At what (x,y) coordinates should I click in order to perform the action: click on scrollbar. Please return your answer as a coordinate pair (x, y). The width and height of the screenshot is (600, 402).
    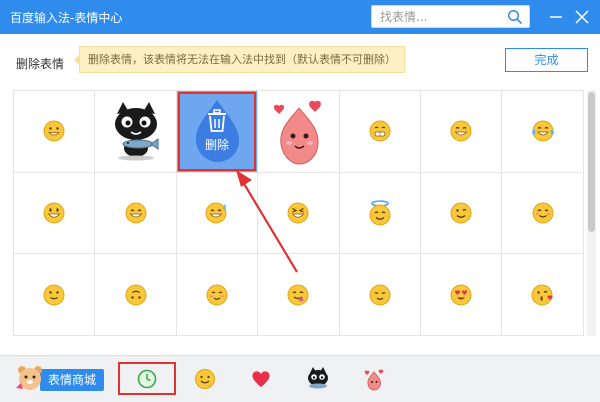
    Looking at the image, I should click on (591, 213).